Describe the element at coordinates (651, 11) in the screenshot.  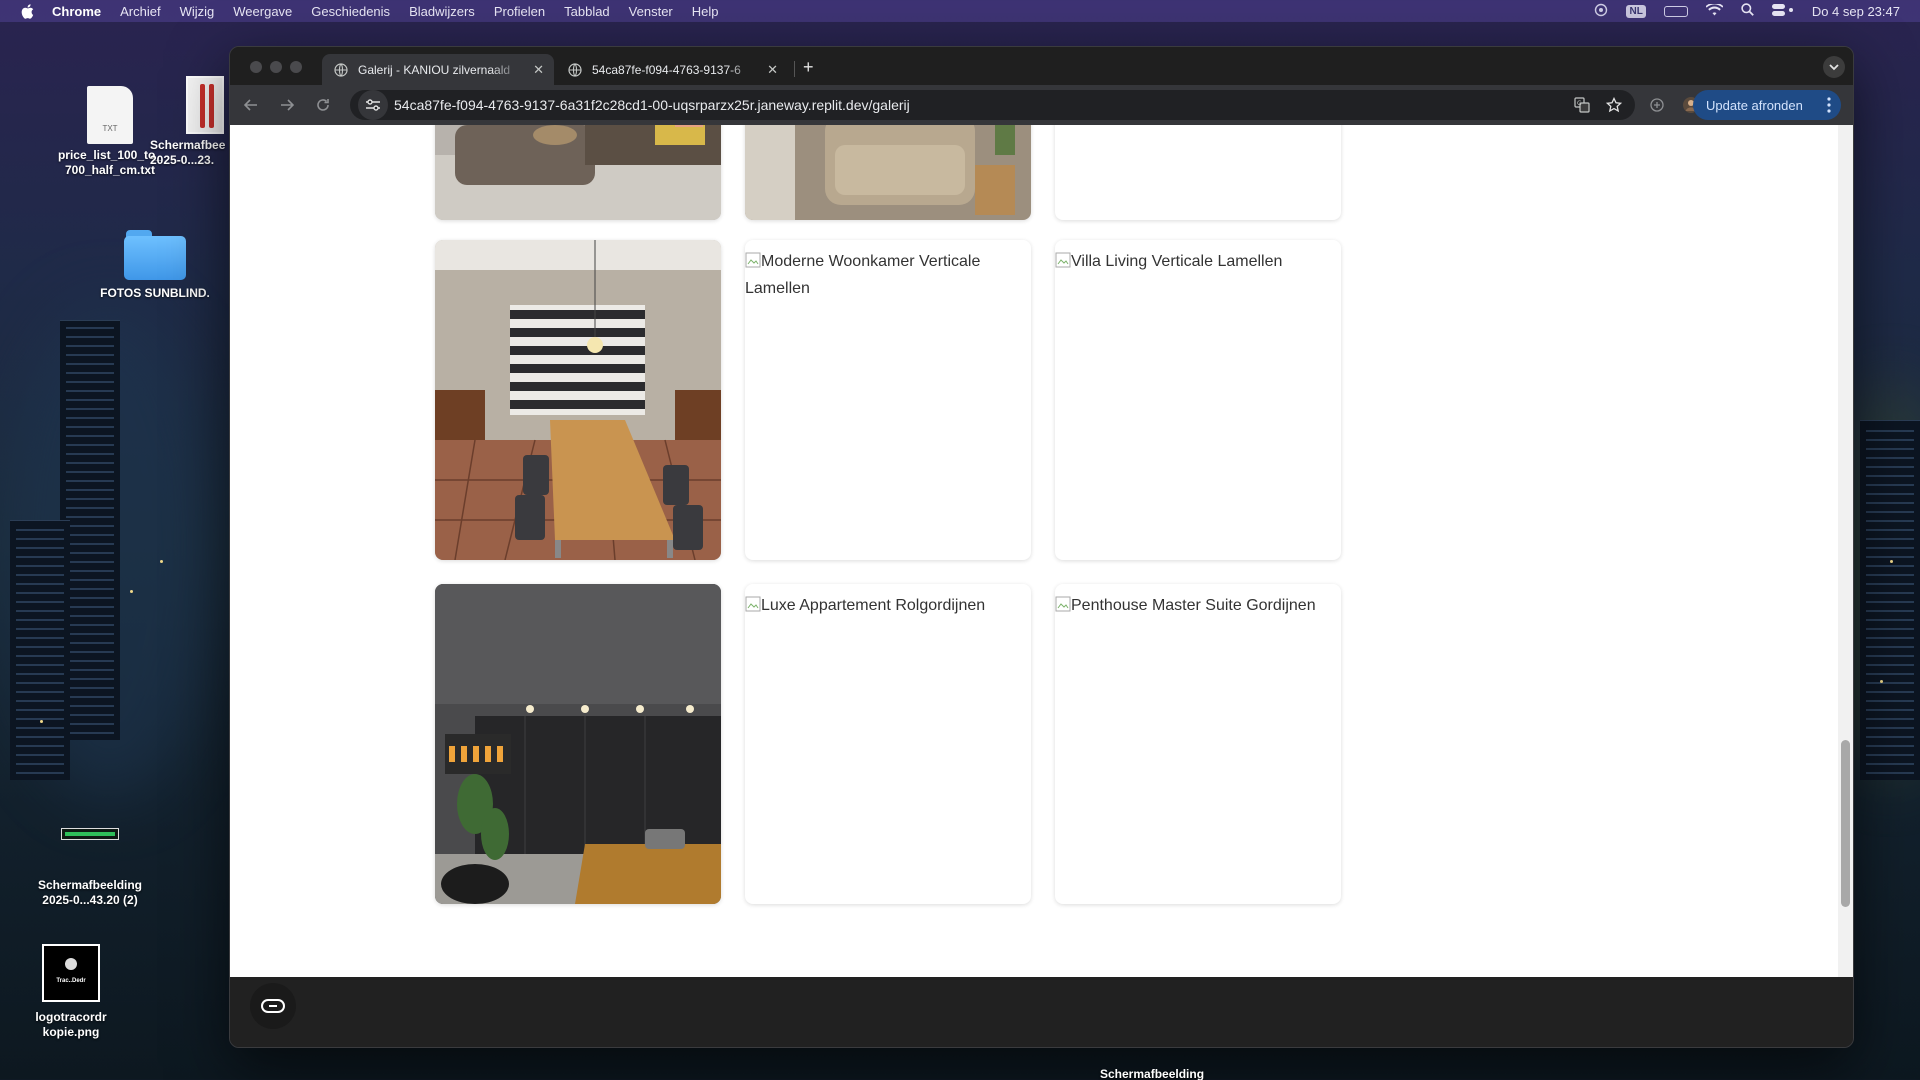
I see `menu-item-venster: Venster` at that location.